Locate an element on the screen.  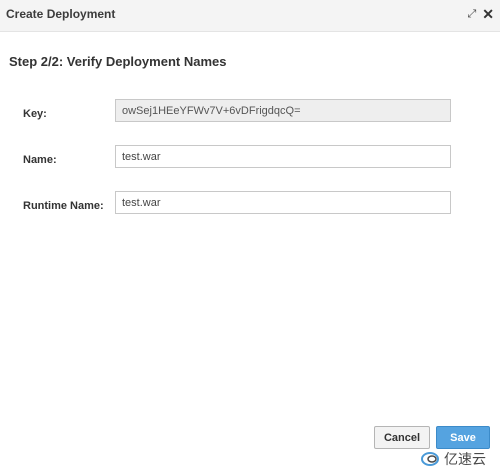
dialog-title: Create Deployment is located at coordinates (61, 14).